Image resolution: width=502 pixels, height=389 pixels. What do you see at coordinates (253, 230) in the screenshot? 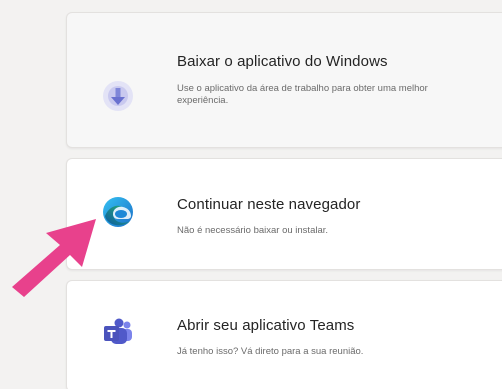
I see `option-description: Não é necessário baixar ou instalar.` at bounding box center [253, 230].